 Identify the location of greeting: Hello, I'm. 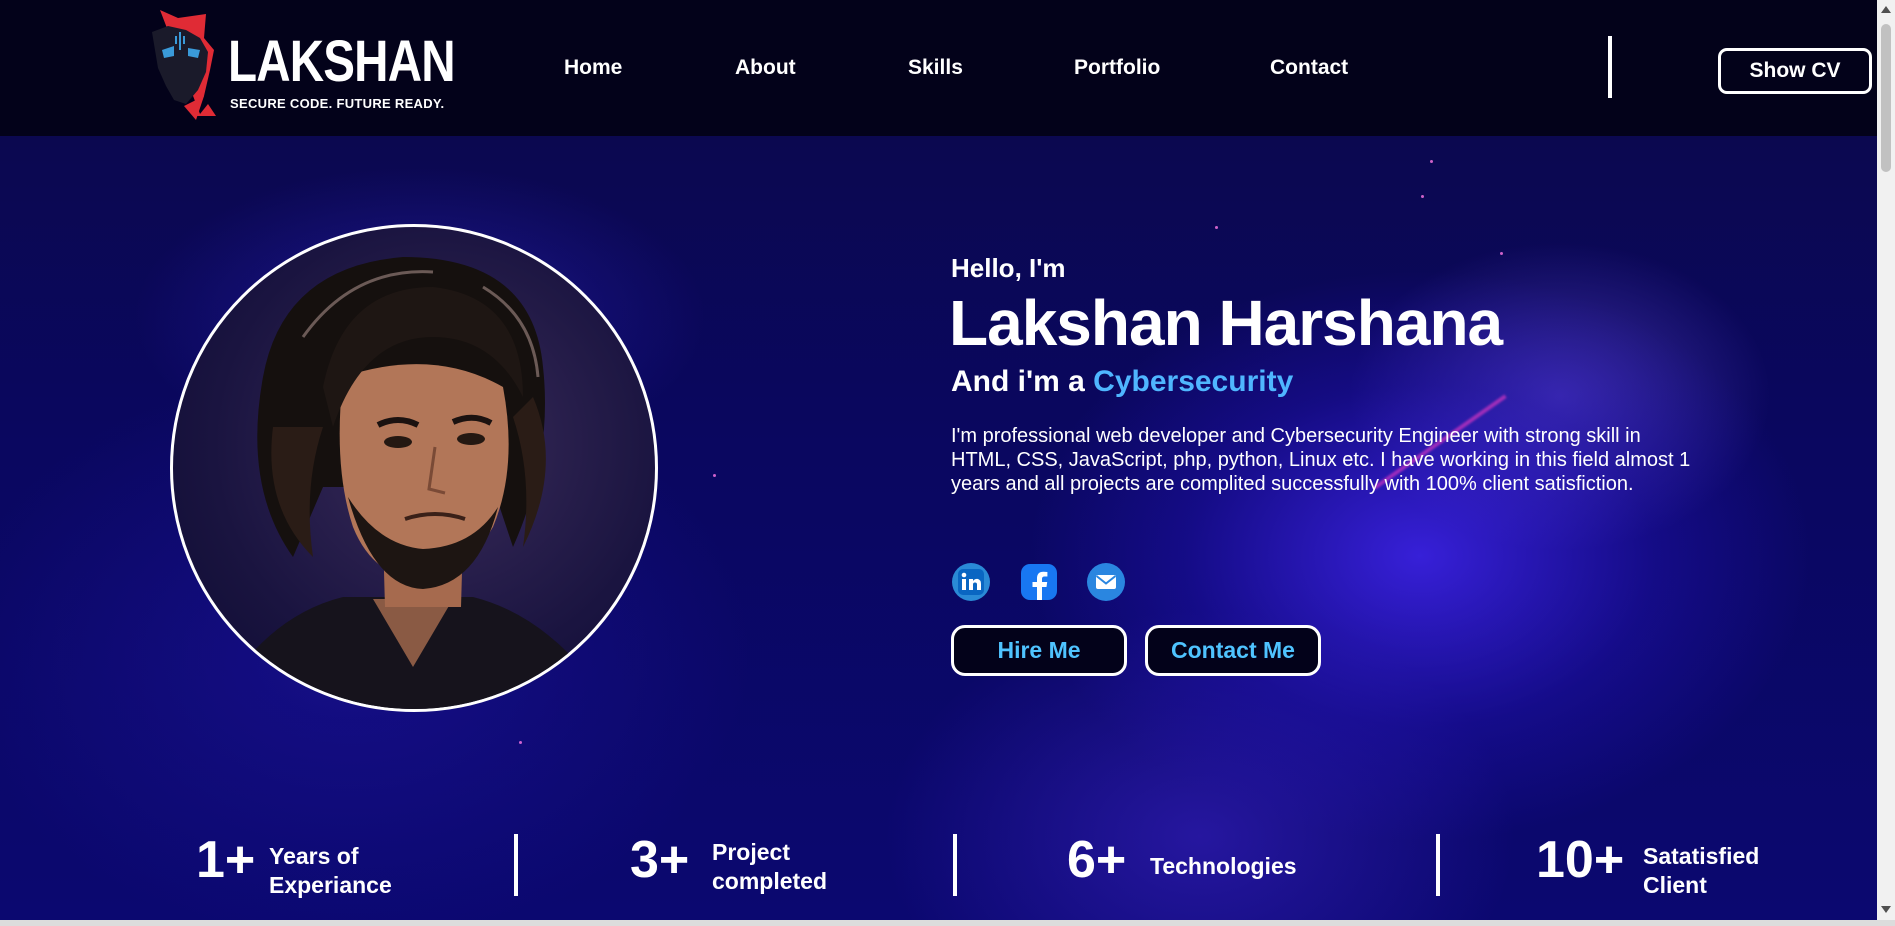
(1008, 268).